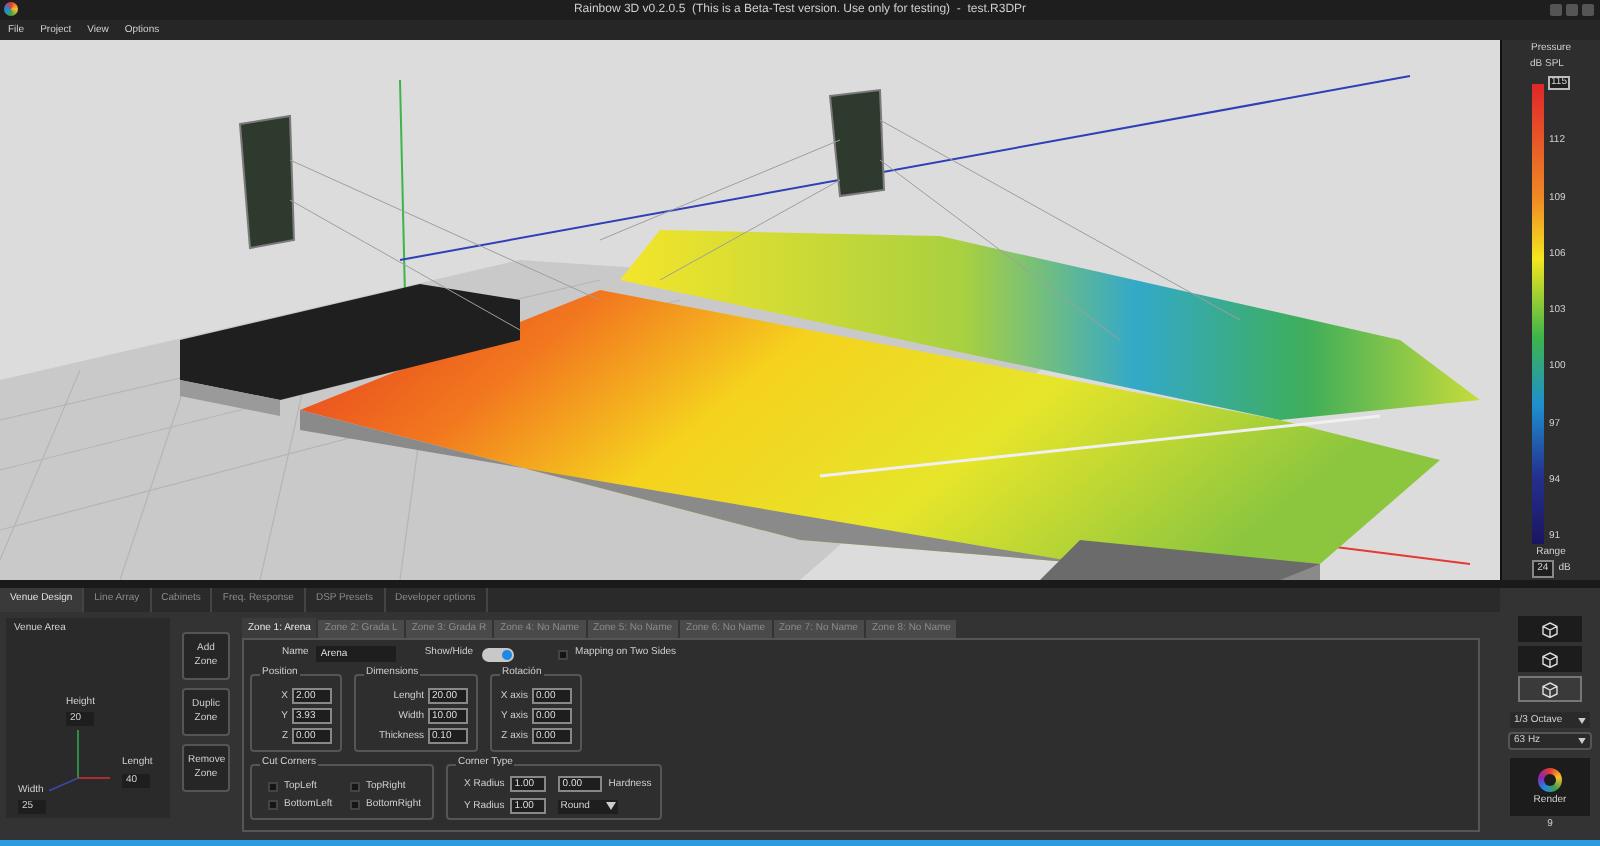 The height and width of the screenshot is (846, 1600). What do you see at coordinates (562, 654) in the screenshot?
I see `mapping-checkbox` at bounding box center [562, 654].